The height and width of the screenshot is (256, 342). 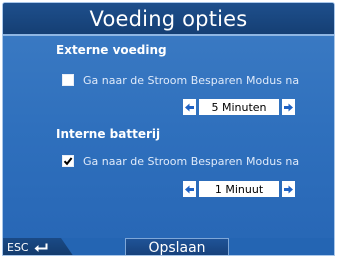 I want to click on internal-battery-decrease-button, so click(x=189, y=189).